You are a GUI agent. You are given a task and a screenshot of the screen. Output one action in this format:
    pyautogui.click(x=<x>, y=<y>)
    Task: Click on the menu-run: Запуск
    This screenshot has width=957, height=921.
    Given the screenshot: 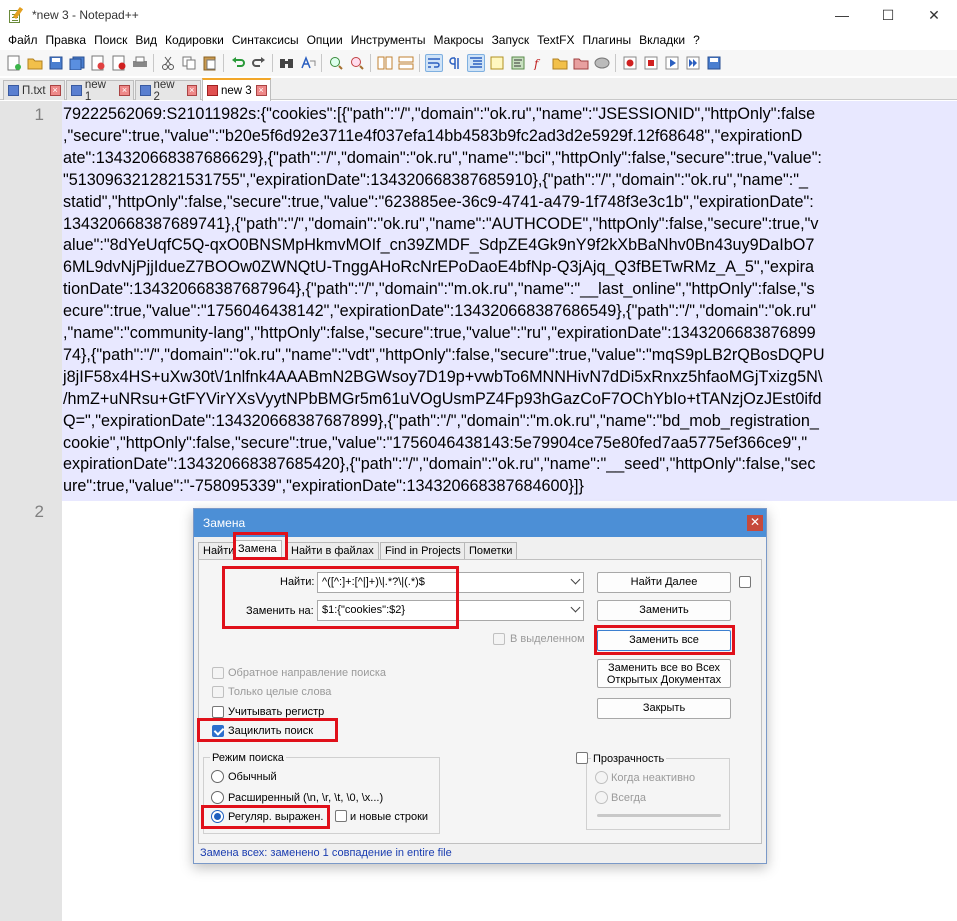 What is the action you would take?
    pyautogui.click(x=513, y=40)
    